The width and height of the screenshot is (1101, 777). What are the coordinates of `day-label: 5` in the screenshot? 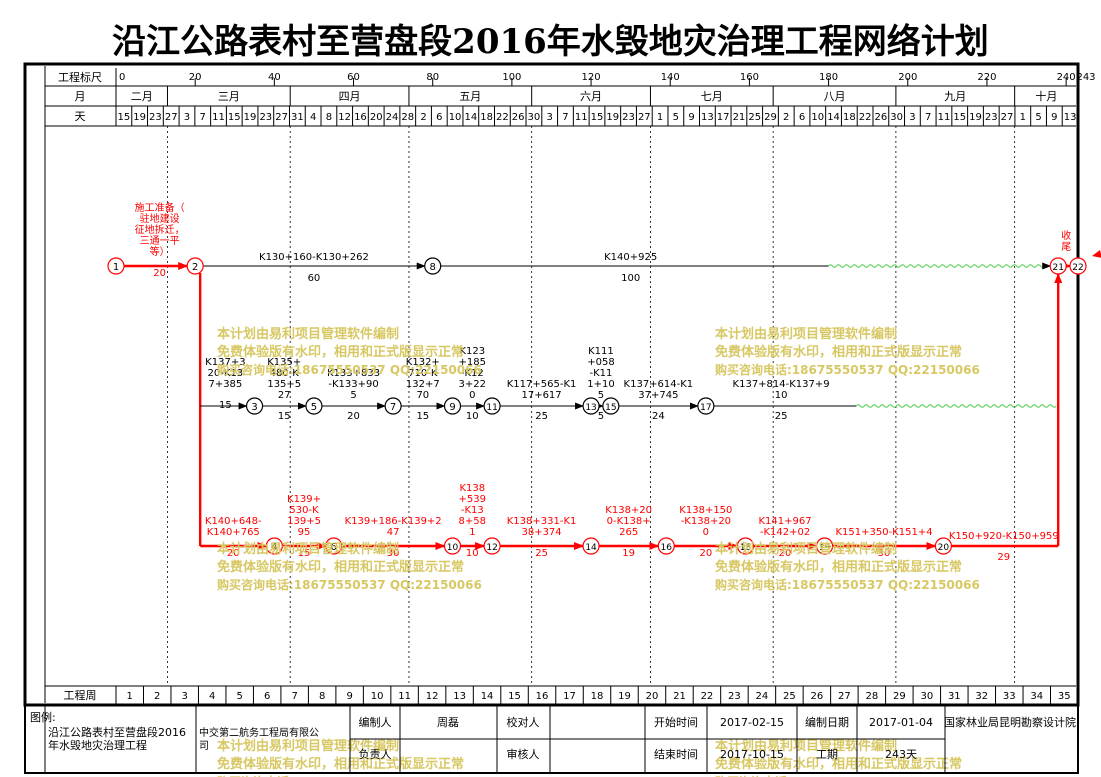 It's located at (676, 117).